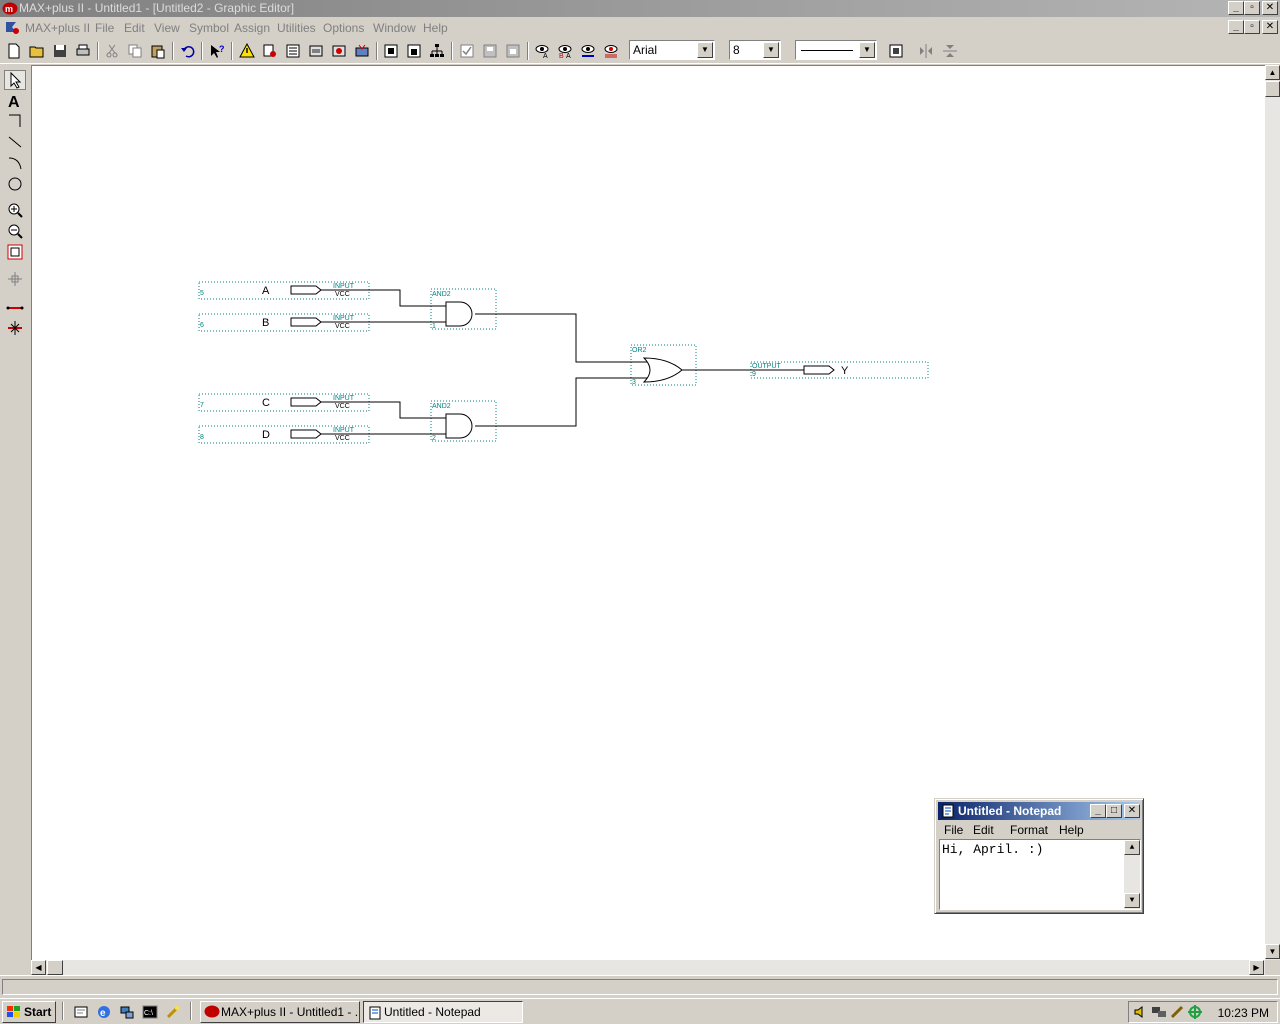 The height and width of the screenshot is (1024, 1280). Describe the element at coordinates (15, 184) in the screenshot. I see `circle-tool-icon` at that location.